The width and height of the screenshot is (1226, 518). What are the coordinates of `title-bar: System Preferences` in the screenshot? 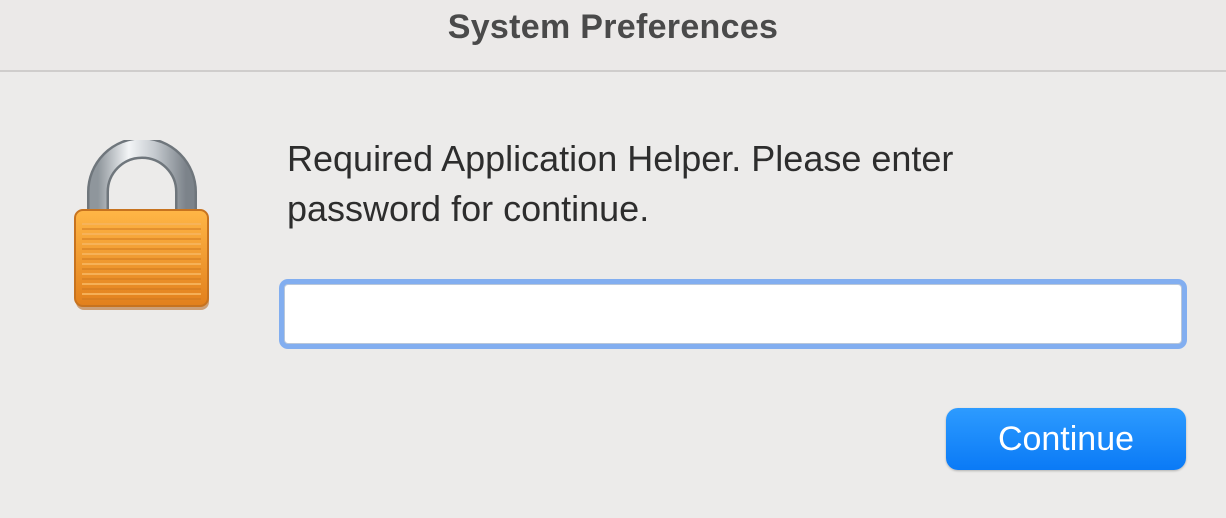 It's located at (613, 36).